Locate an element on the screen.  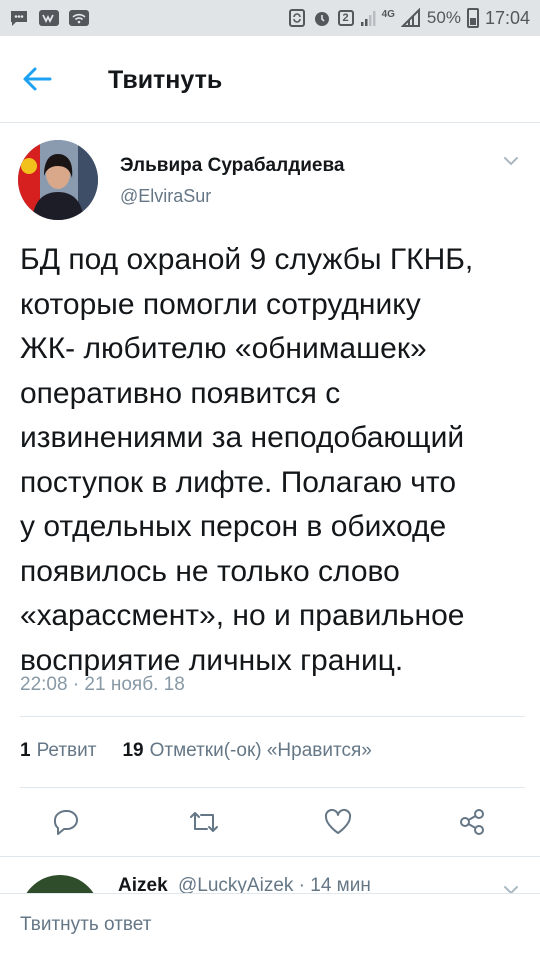
chevron-down-icon is located at coordinates (511, 161).